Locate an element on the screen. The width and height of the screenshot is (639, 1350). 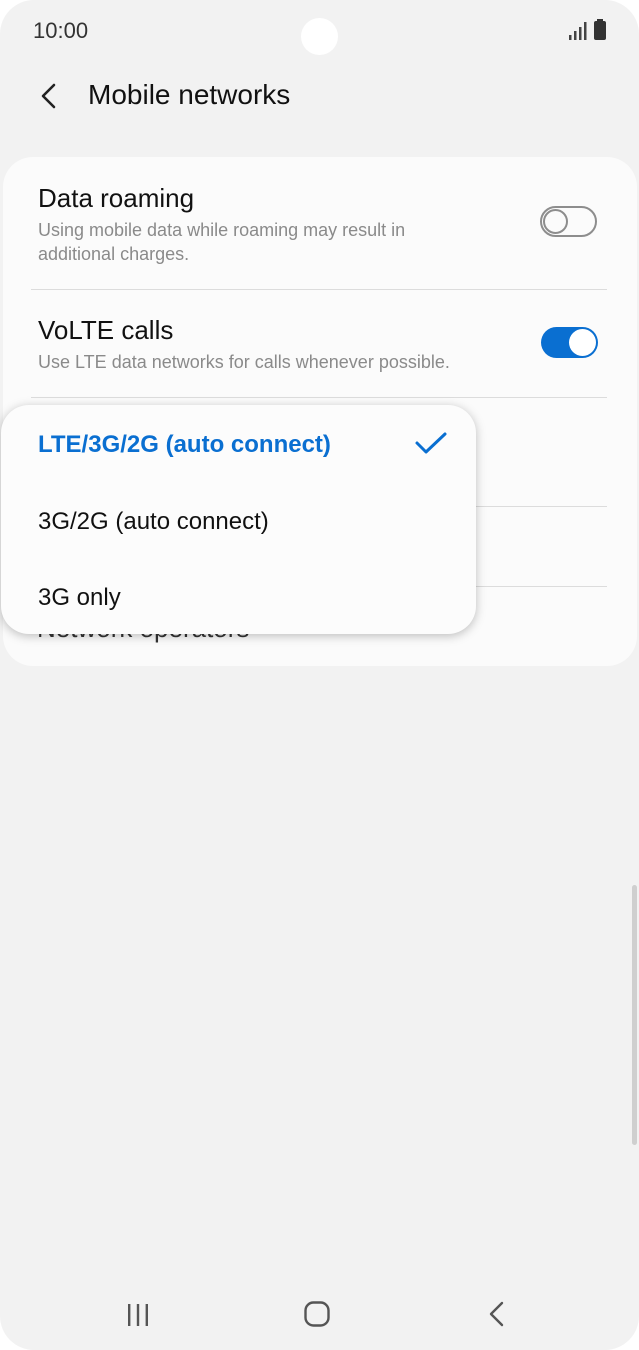
battery-icon is located at coordinates (600, 29).